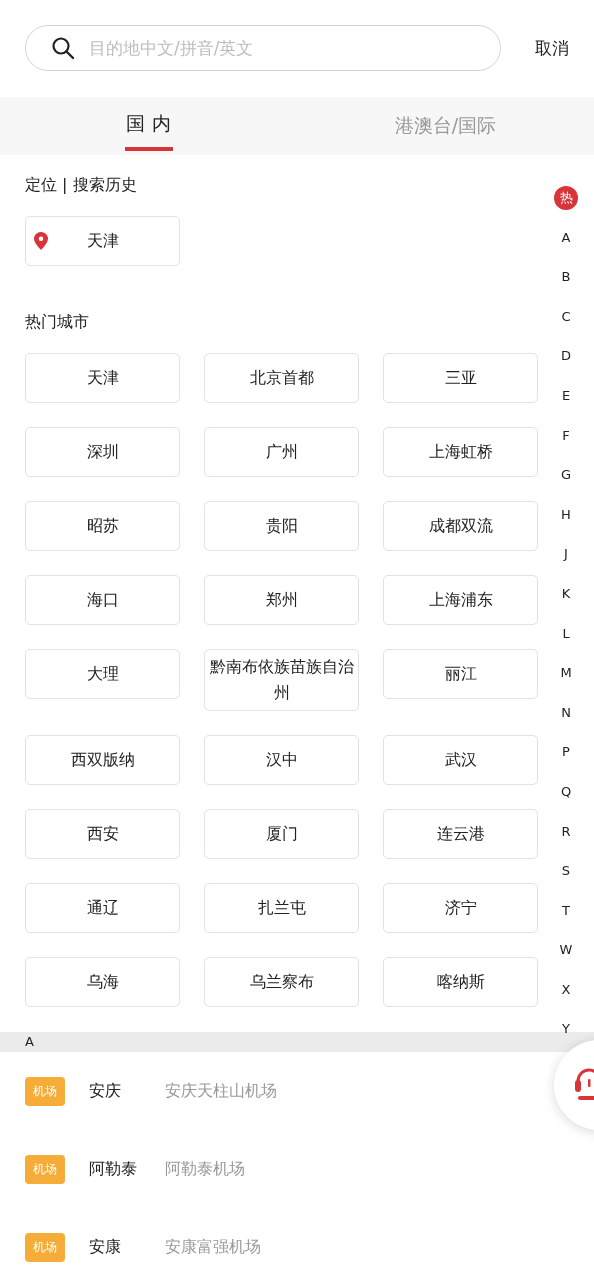  Describe the element at coordinates (460, 674) in the screenshot. I see `city-button: 丽江` at that location.